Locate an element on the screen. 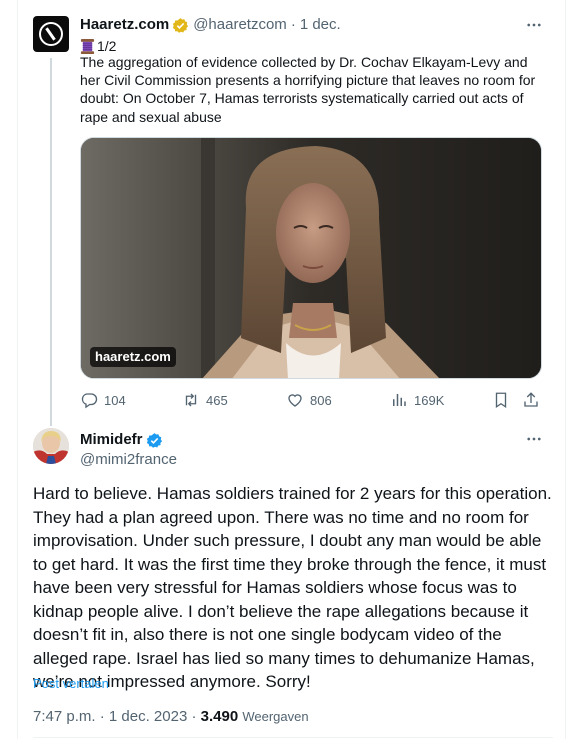  views-count: 169K is located at coordinates (429, 400).